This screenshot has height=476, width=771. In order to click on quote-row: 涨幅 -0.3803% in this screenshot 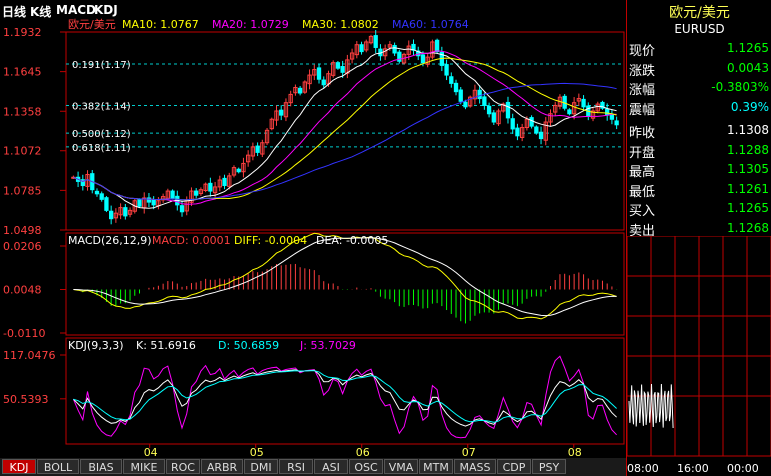, I will do `click(699, 88)`.